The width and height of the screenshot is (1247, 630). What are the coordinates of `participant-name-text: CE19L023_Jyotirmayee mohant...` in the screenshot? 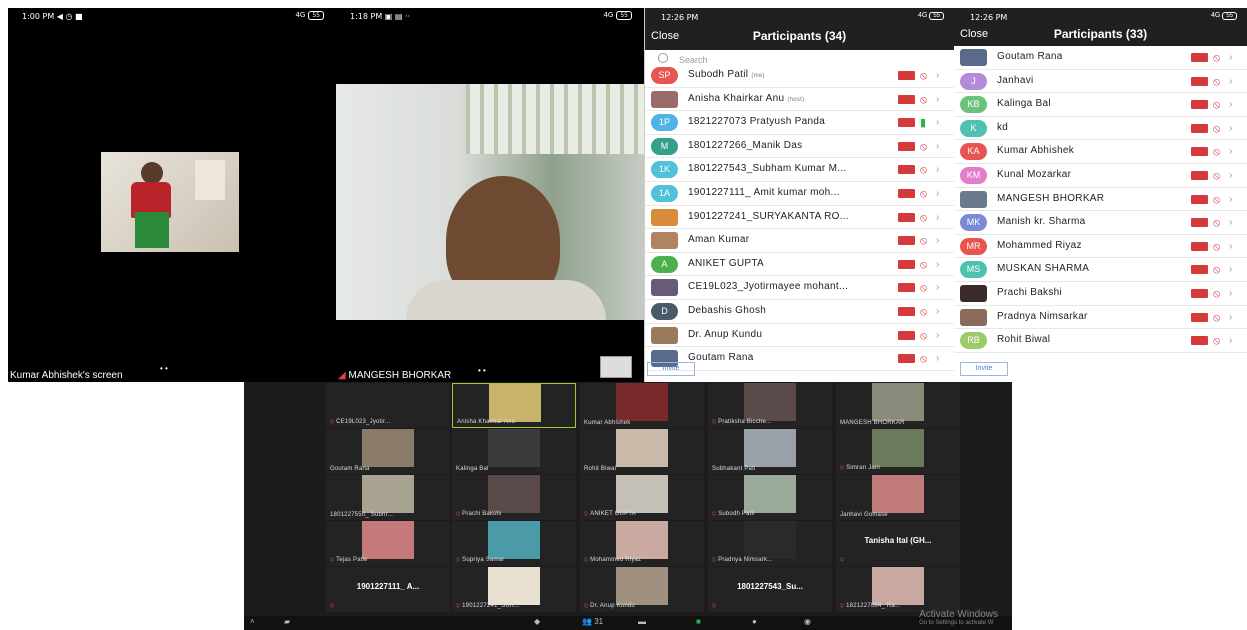 It's located at (768, 287).